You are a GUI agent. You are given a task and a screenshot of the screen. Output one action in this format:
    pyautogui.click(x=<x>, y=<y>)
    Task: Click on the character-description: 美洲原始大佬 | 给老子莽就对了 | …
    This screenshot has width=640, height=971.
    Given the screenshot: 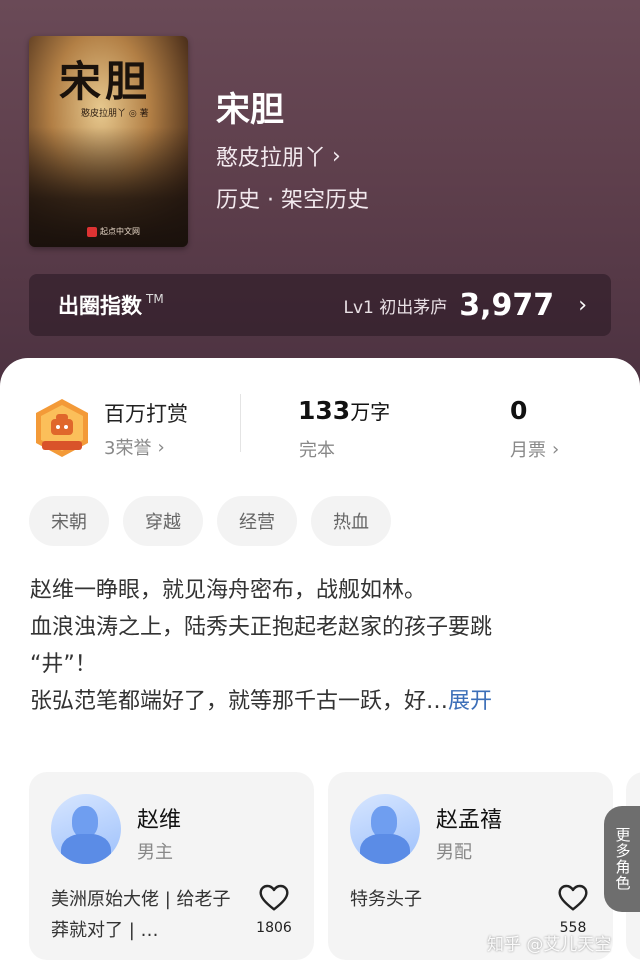 What is the action you would take?
    pyautogui.click(x=141, y=915)
    